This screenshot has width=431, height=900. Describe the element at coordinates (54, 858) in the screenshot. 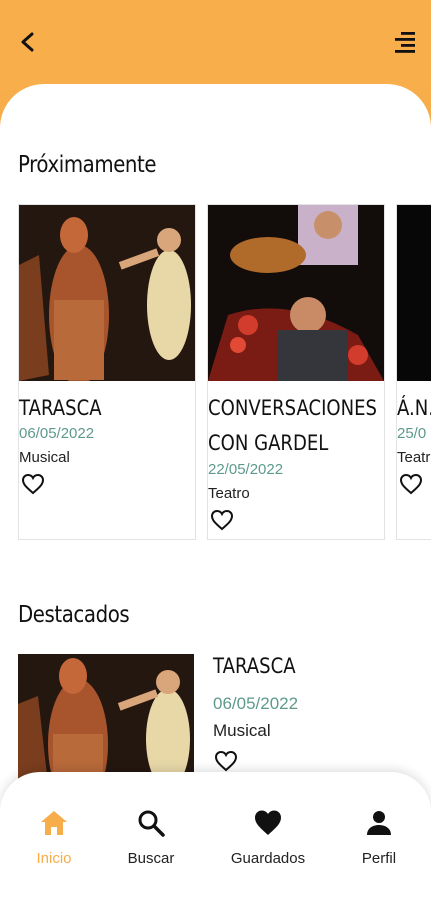

I see `nav-label: Inicio` at that location.